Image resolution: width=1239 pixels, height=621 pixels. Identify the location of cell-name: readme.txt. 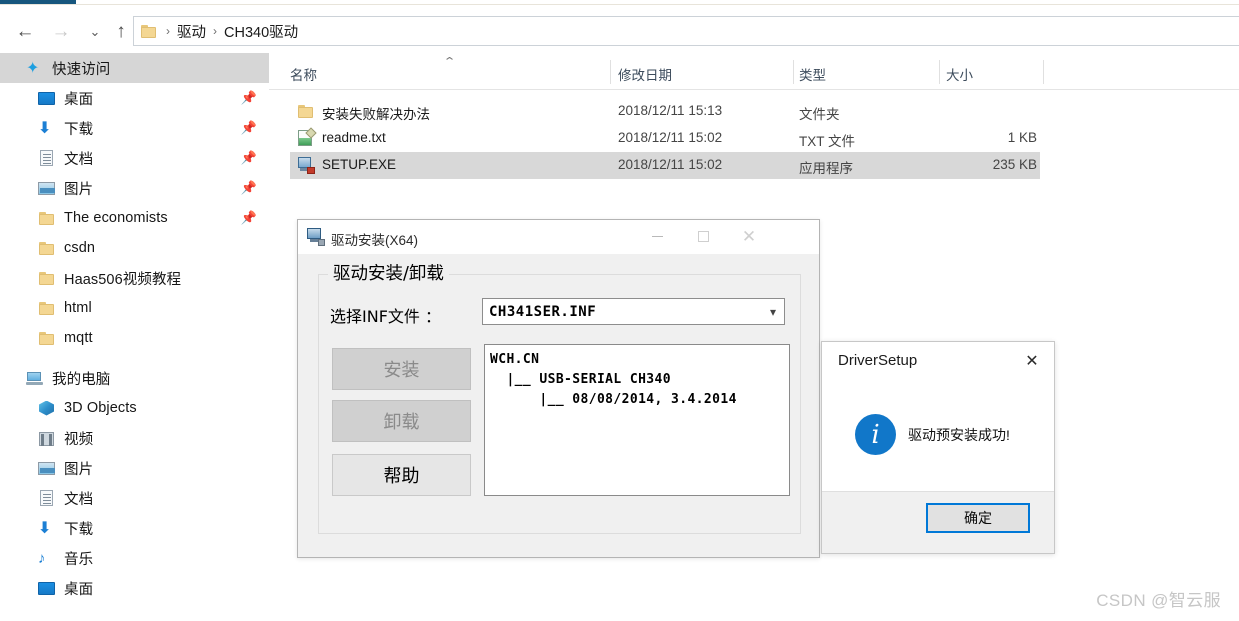
(354, 137).